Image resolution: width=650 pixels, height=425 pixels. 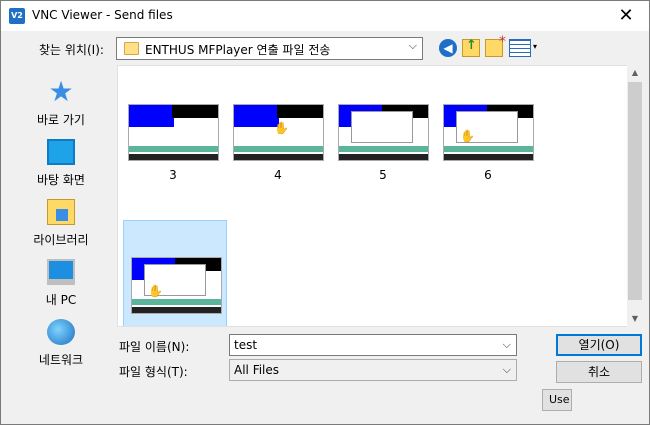 What do you see at coordinates (448, 48) in the screenshot?
I see `back-icon: ◀` at bounding box center [448, 48].